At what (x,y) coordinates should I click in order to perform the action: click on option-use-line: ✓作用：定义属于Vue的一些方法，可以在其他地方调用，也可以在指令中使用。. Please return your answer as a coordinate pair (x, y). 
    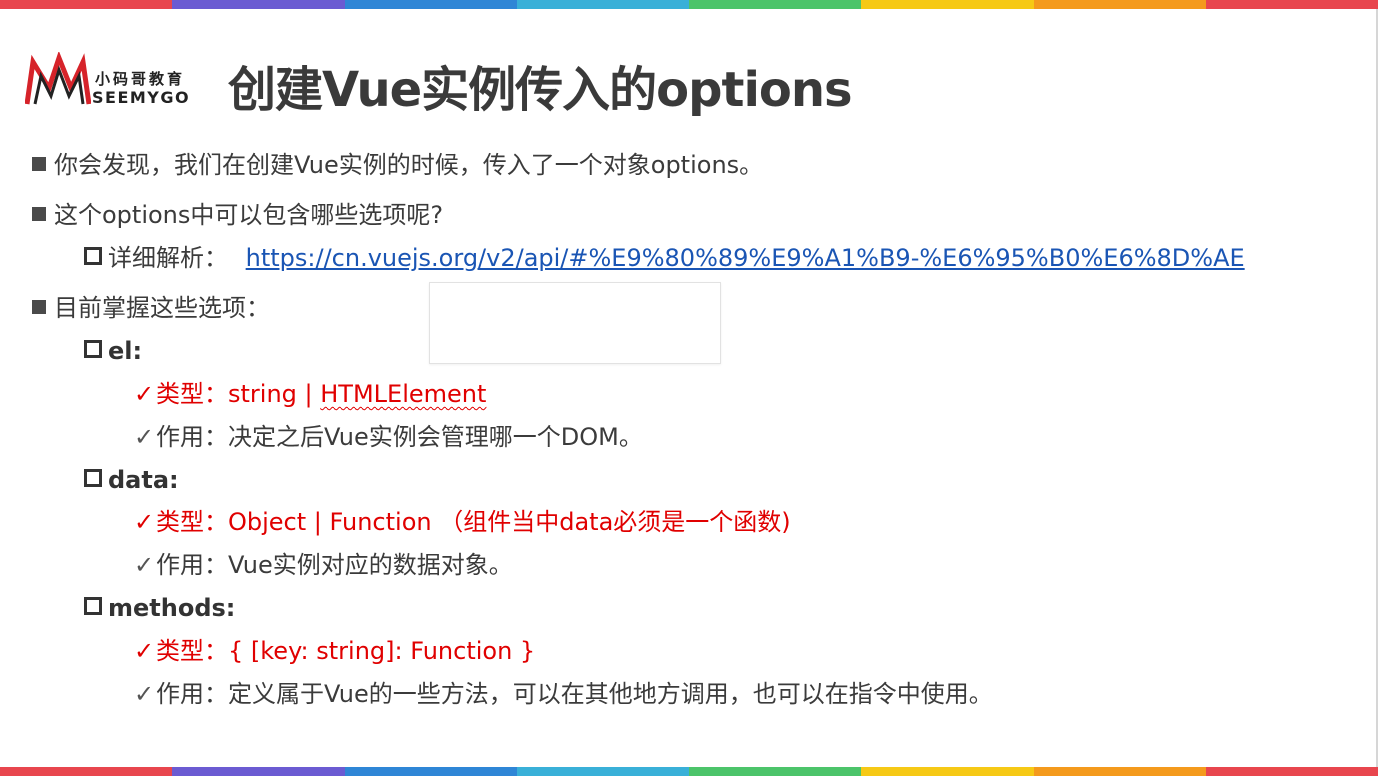
    Looking at the image, I should click on (563, 694).